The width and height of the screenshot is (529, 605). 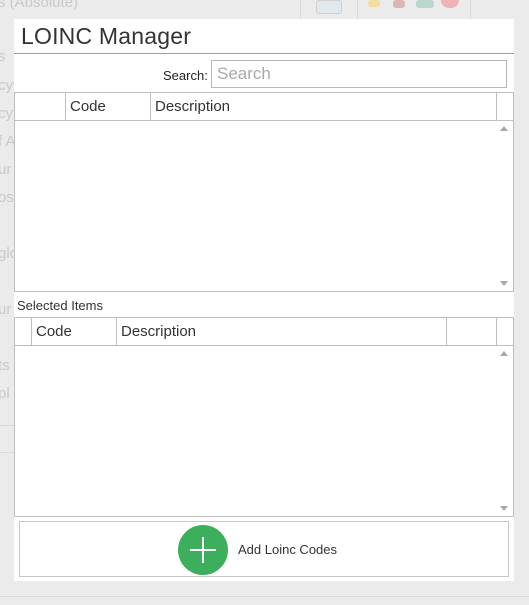 I want to click on add-loinc-codes-button: Add Loinc Codes, so click(x=264, y=549).